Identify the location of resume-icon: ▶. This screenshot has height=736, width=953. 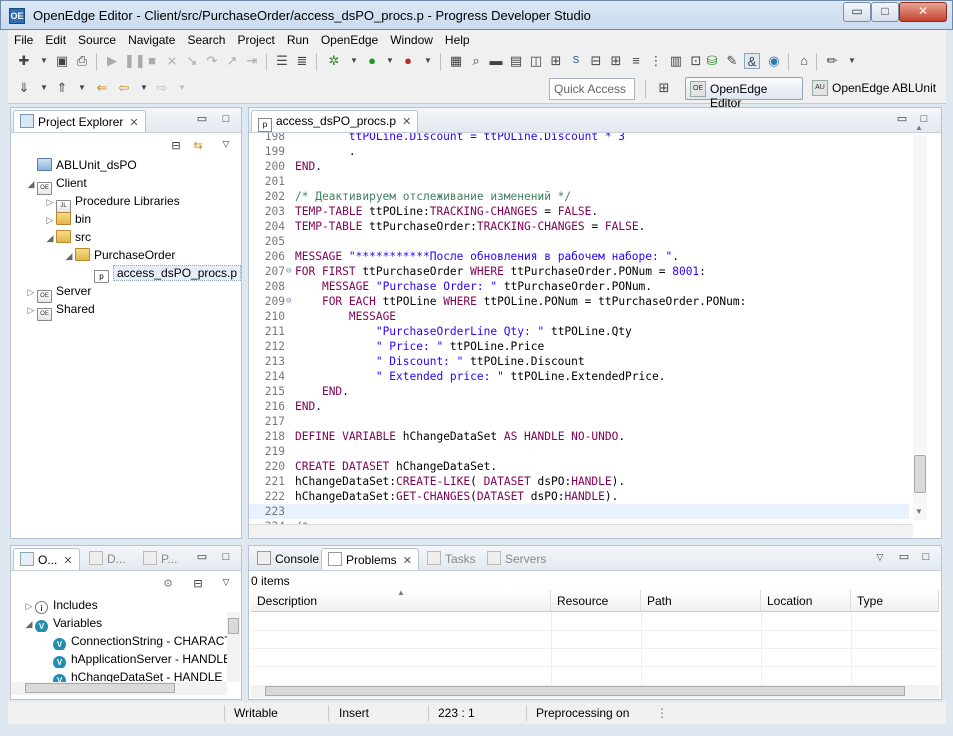
(112, 61).